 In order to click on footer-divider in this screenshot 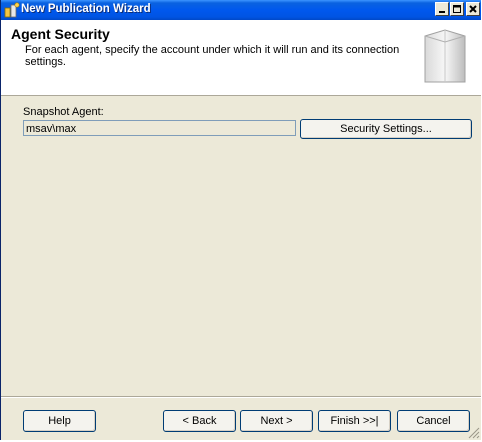, I will do `click(241, 397)`.